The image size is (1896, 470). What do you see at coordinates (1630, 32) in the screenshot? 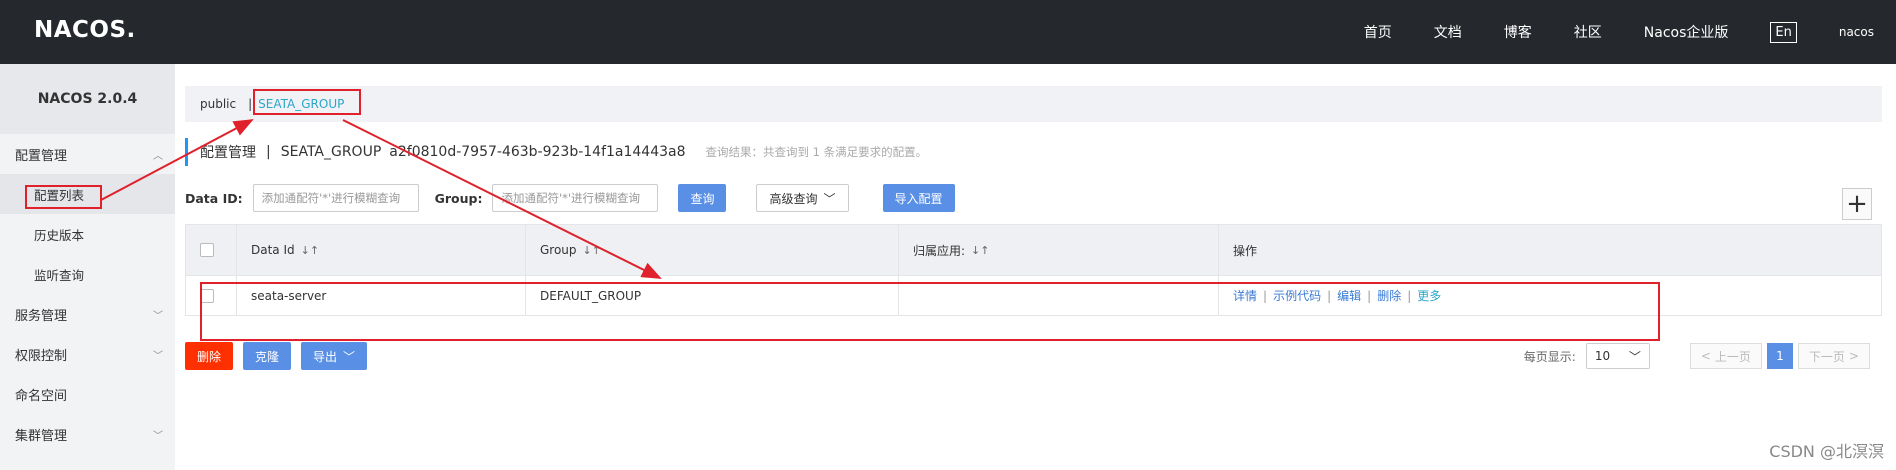
I see `top-nav: 首页 文档 博客 社区 Nacos企业版 En nacos` at bounding box center [1630, 32].